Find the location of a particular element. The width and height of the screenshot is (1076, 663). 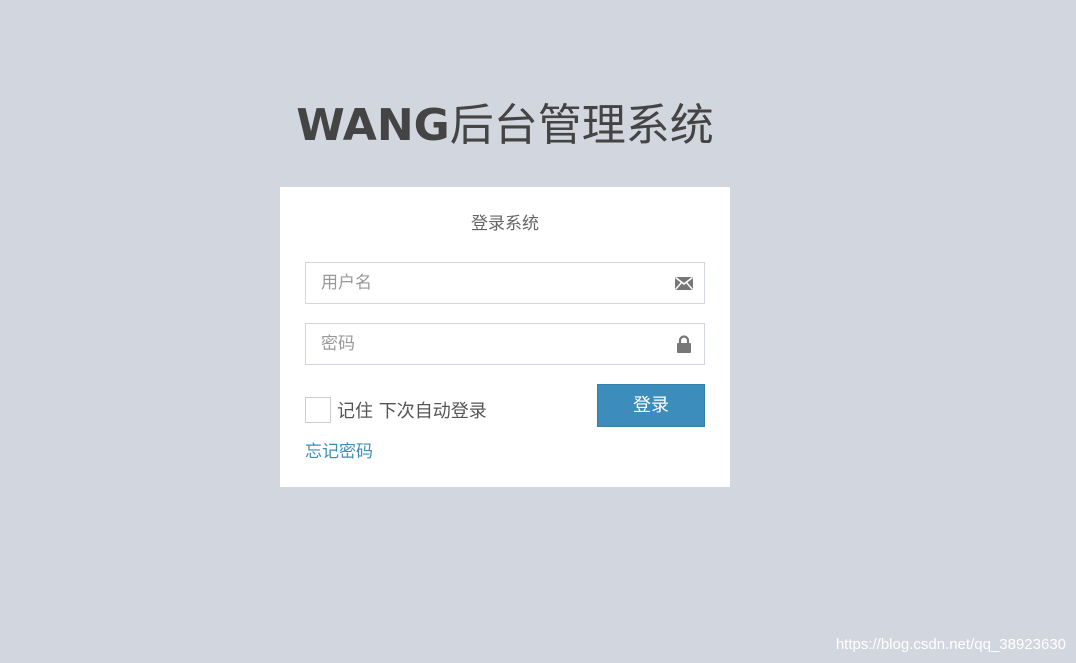

remember-checkbox is located at coordinates (318, 410).